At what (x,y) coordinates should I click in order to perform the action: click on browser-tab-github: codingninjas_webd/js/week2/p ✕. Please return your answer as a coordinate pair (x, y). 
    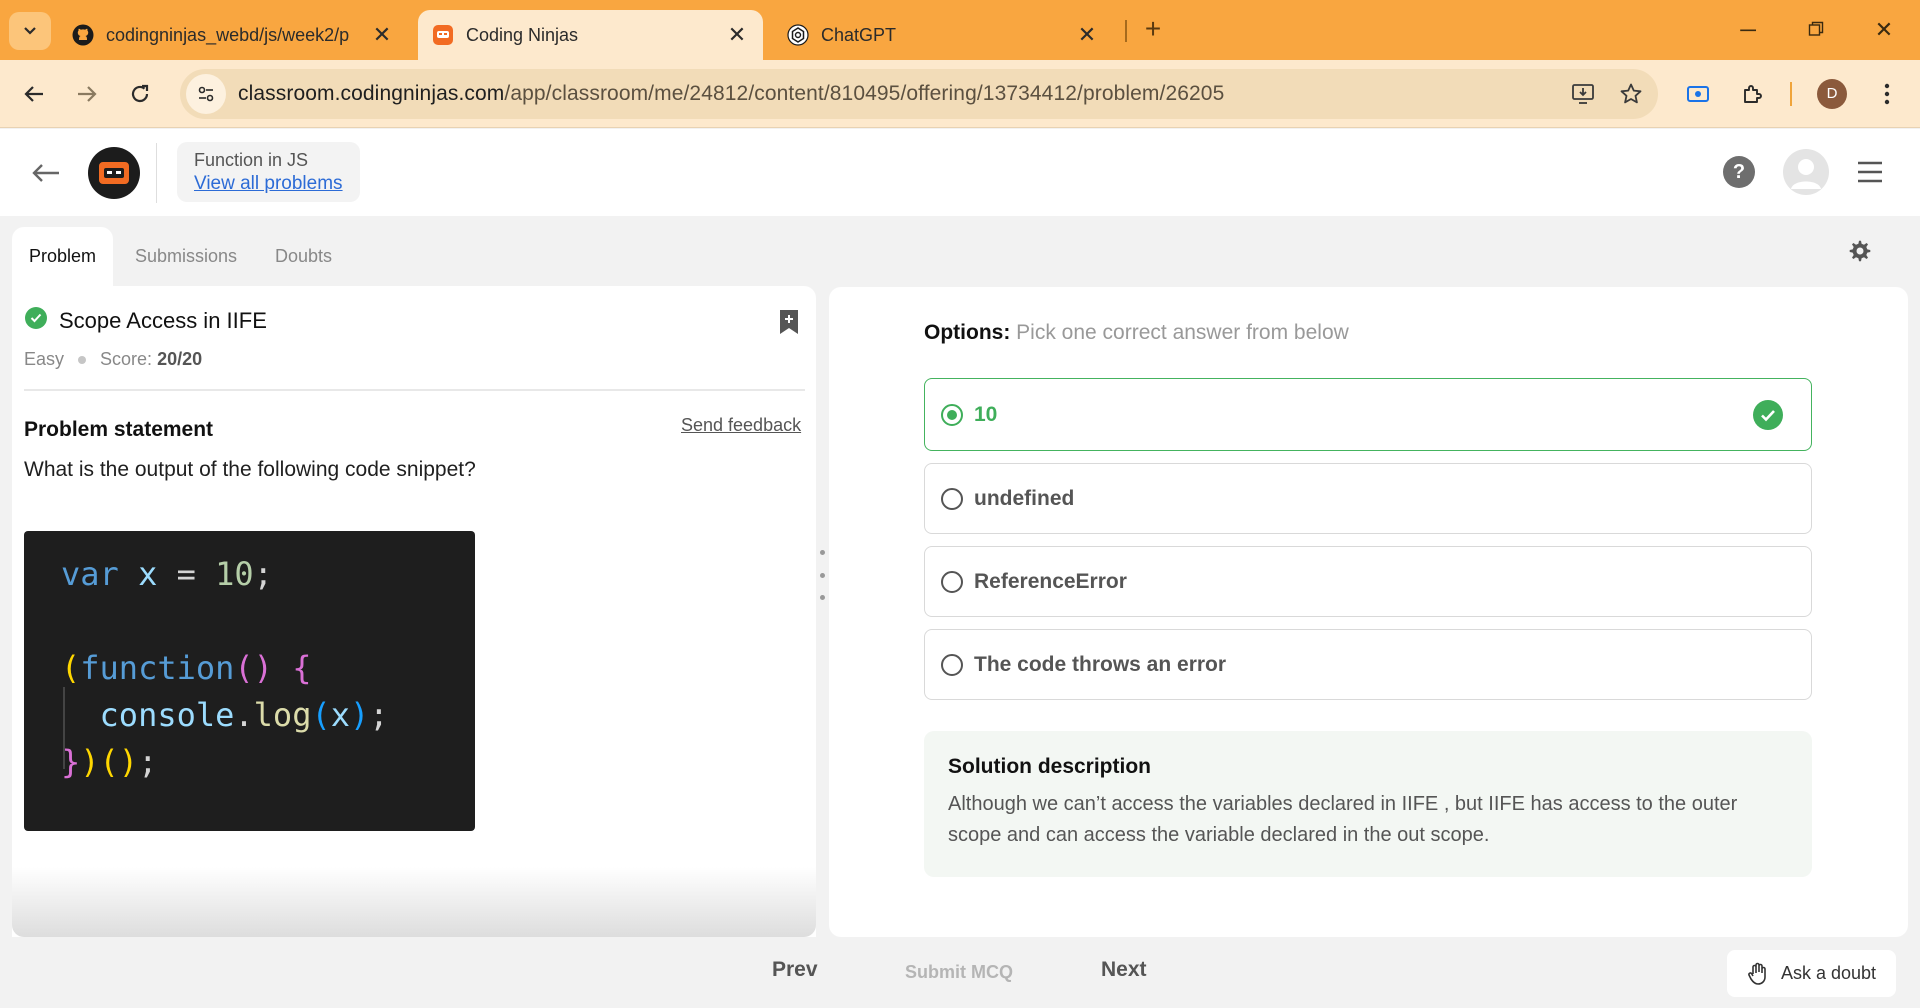
    Looking at the image, I should click on (233, 35).